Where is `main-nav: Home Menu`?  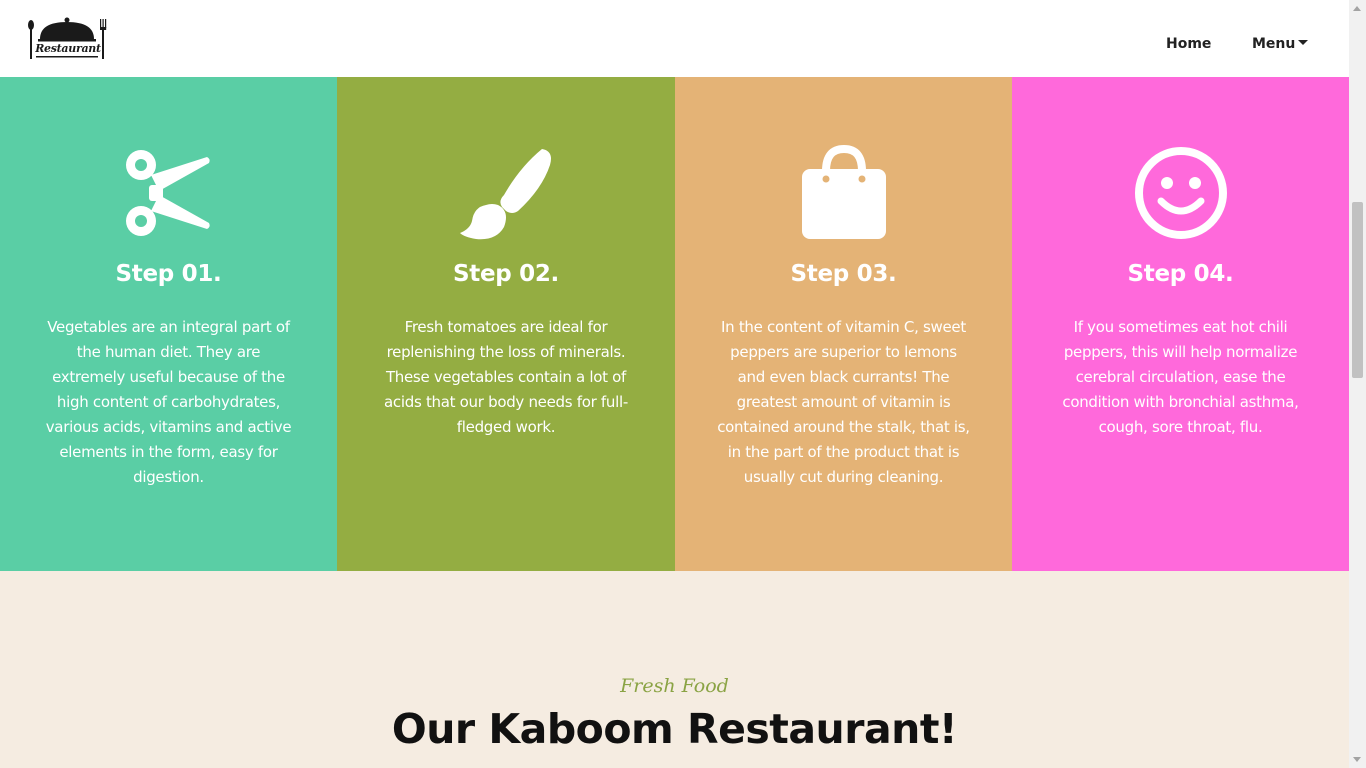 main-nav: Home Menu is located at coordinates (674, 46).